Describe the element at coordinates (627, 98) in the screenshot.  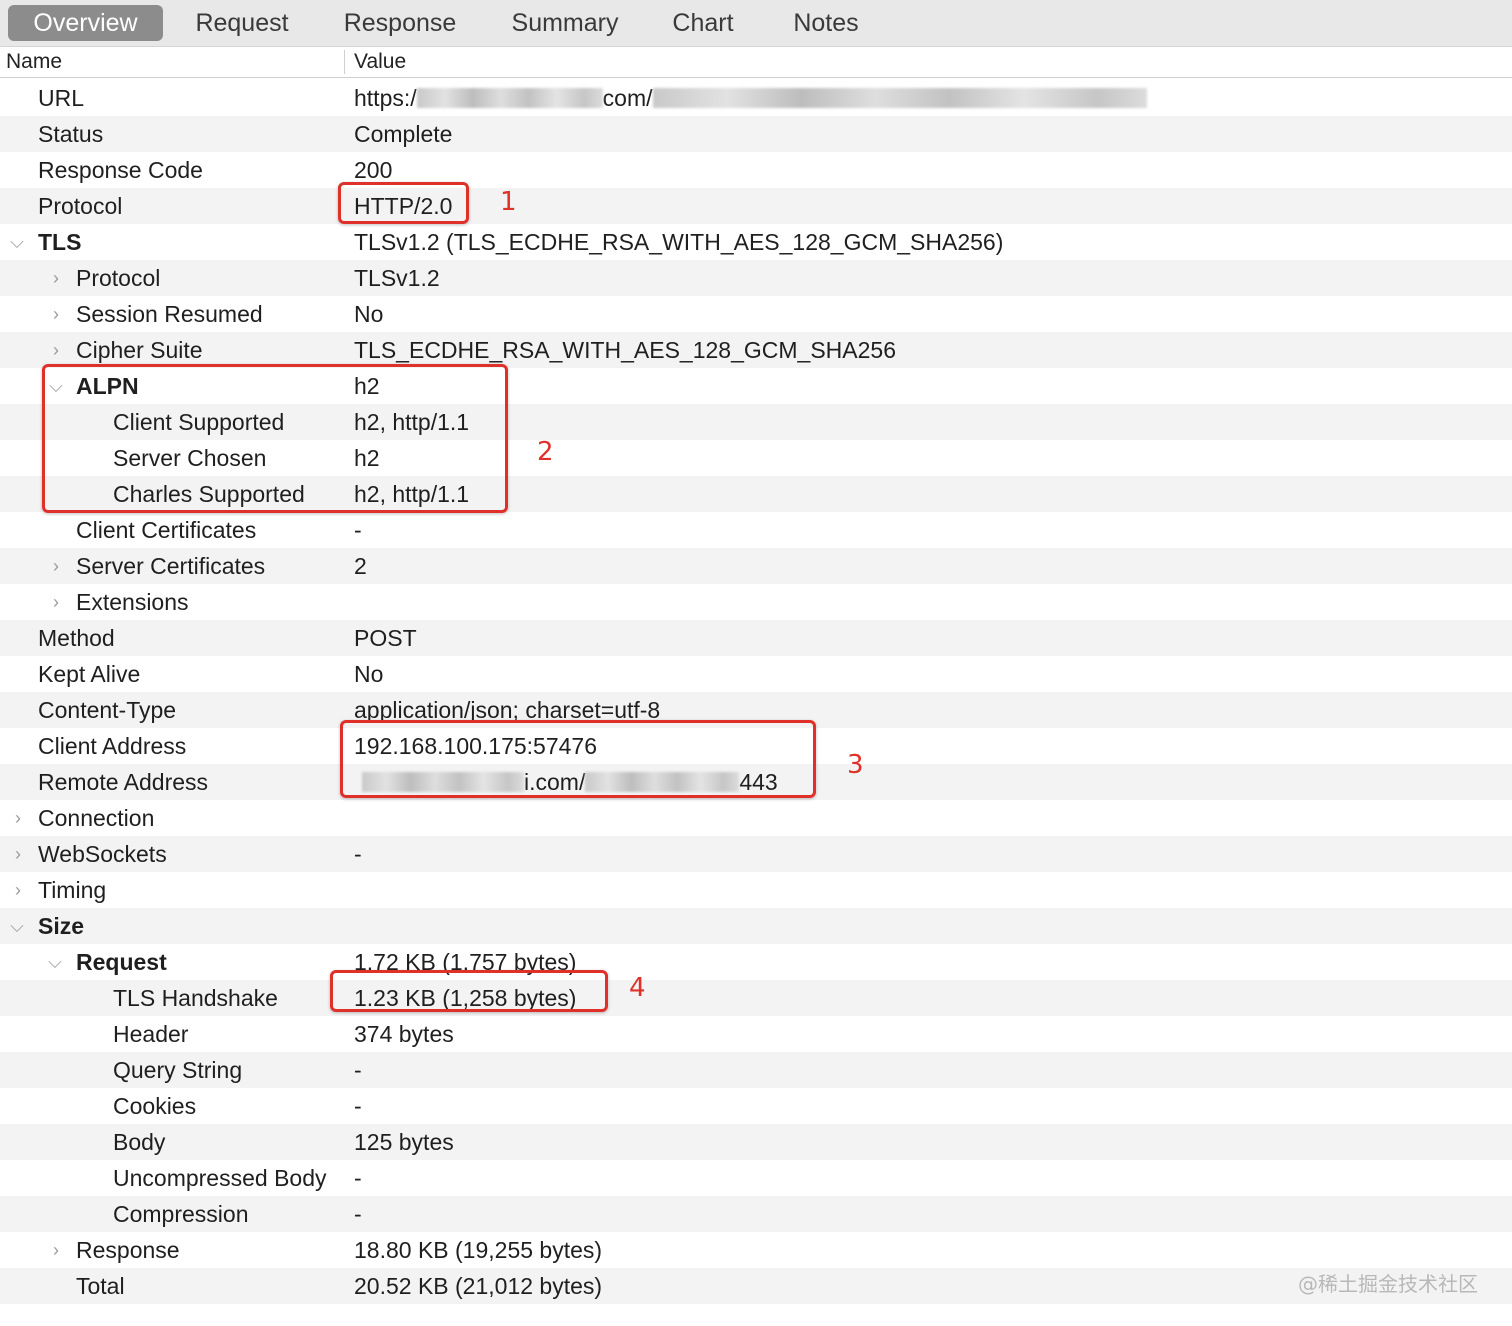
I see `url-mid: com/` at that location.